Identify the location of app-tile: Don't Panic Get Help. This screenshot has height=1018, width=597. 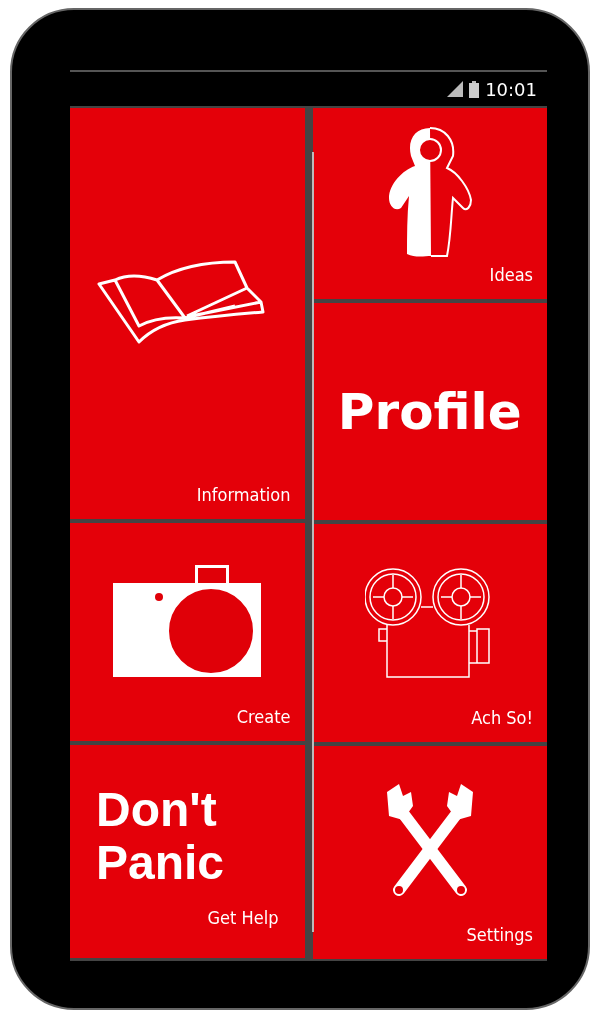
(187, 851).